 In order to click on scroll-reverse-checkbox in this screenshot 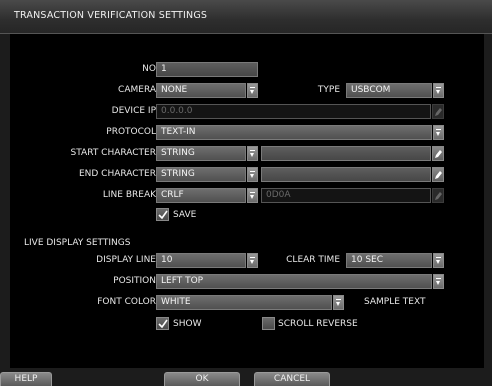, I will do `click(268, 323)`.